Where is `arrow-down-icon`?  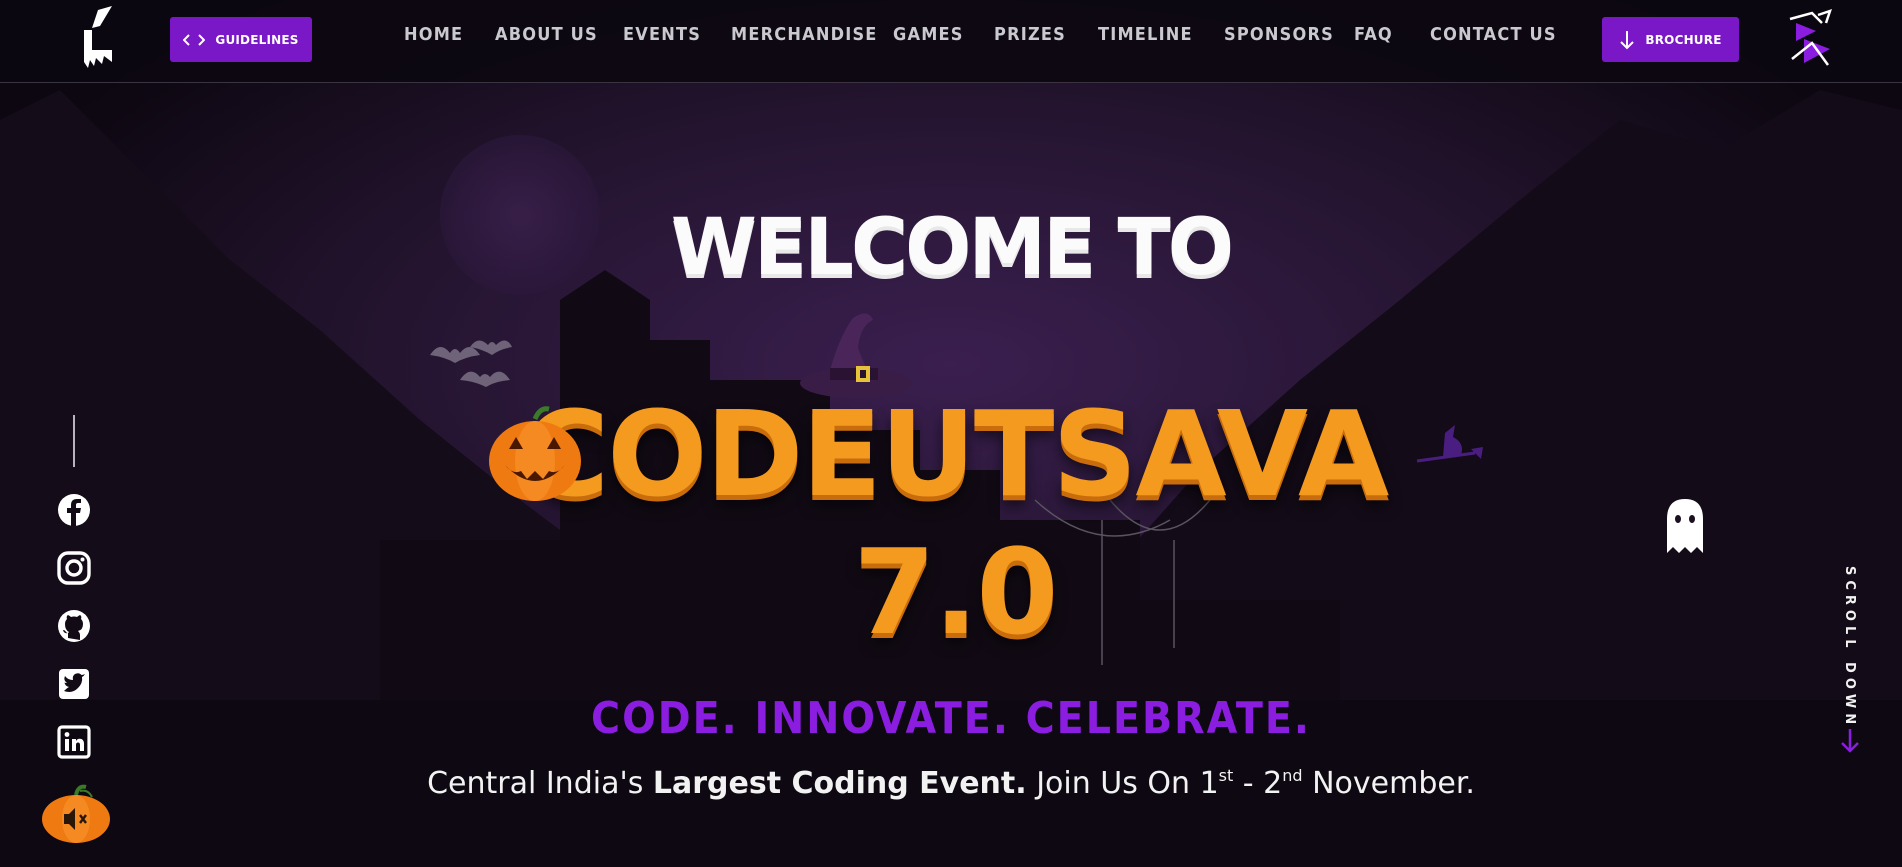
arrow-down-icon is located at coordinates (1850, 741).